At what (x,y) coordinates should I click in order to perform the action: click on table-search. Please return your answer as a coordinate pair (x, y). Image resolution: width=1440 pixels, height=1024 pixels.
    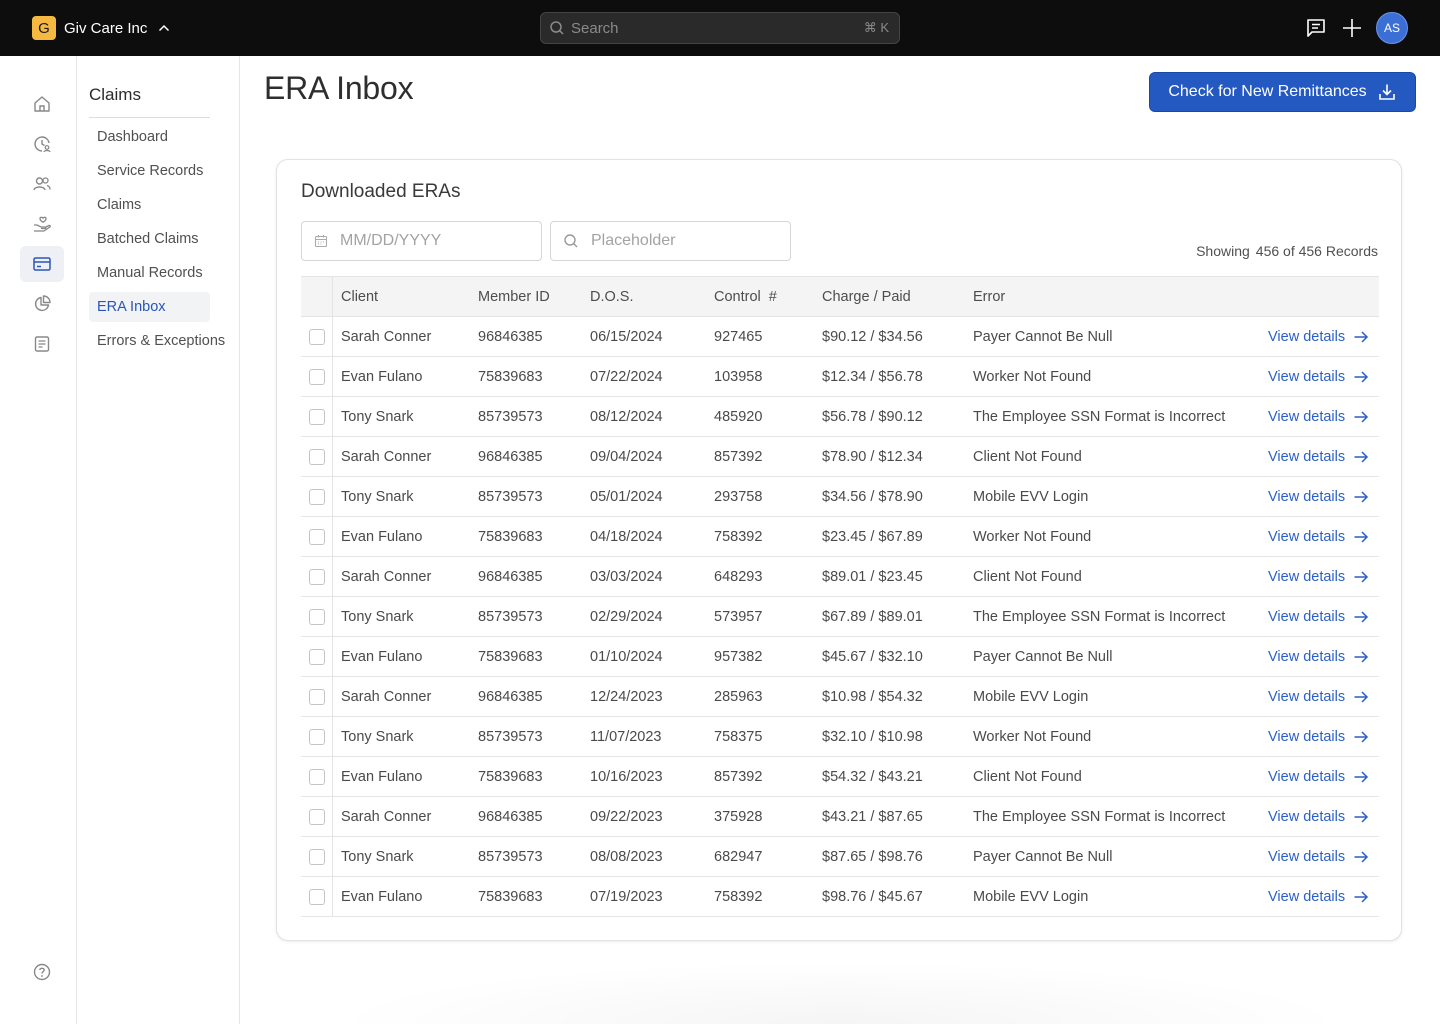
    Looking at the image, I should click on (670, 241).